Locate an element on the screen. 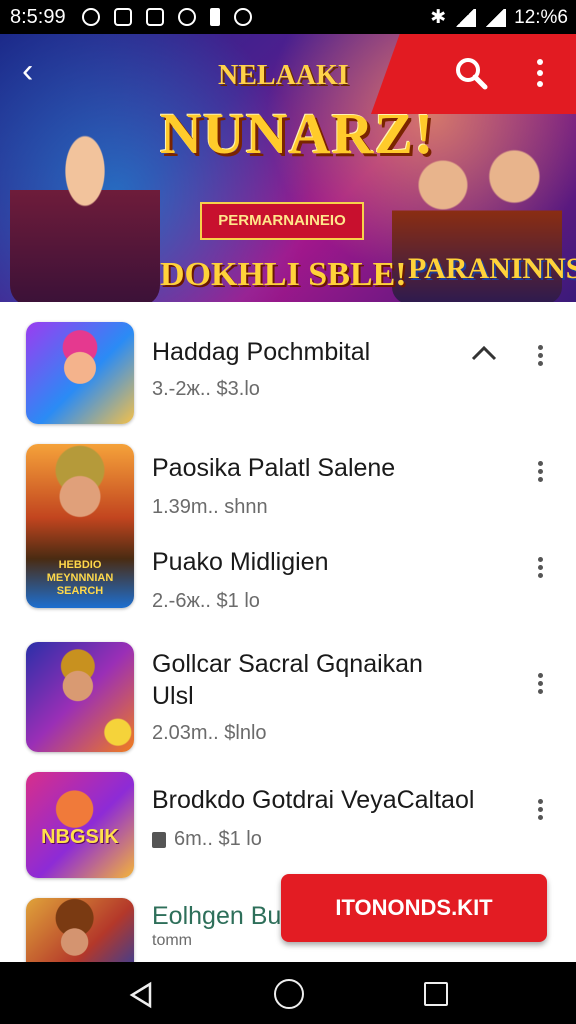  status-time: 8:5:99 is located at coordinates (38, 17).